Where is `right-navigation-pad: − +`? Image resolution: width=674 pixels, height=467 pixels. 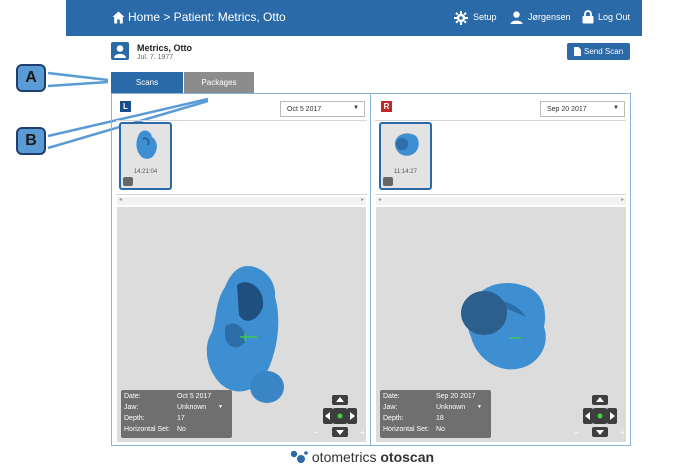 right-navigation-pad: − + is located at coordinates (599, 418).